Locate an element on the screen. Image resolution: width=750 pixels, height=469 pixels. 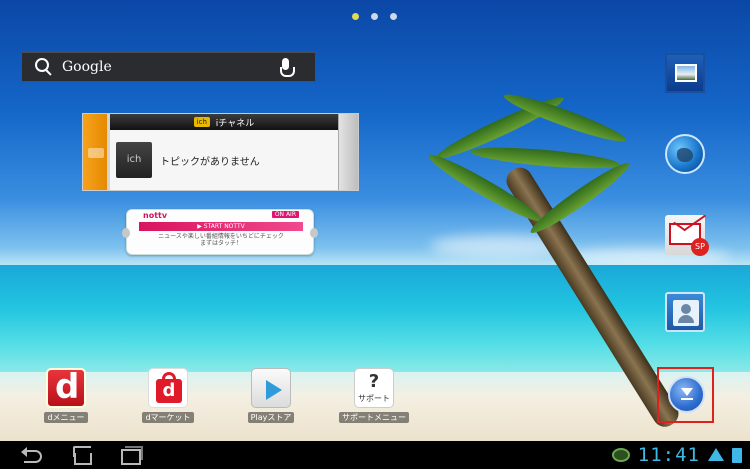
support-menu-label: サポートメニュー is located at coordinates (374, 417).